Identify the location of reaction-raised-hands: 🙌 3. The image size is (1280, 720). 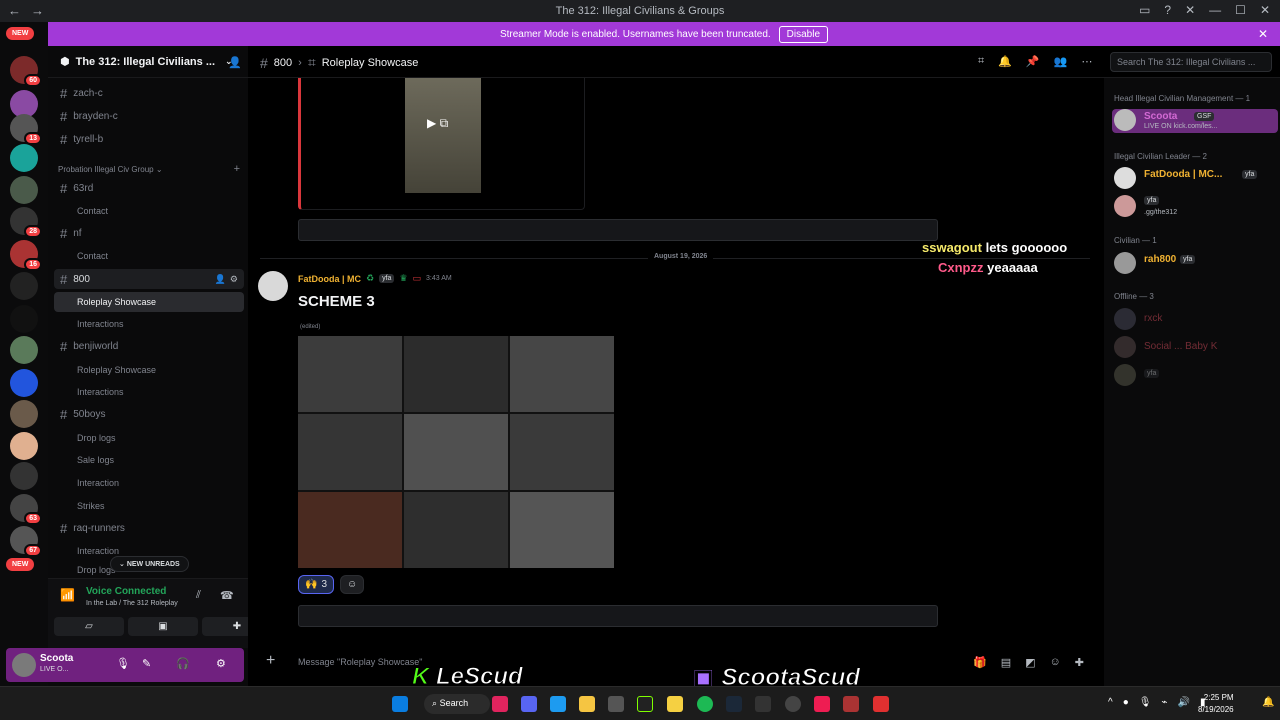
(316, 584).